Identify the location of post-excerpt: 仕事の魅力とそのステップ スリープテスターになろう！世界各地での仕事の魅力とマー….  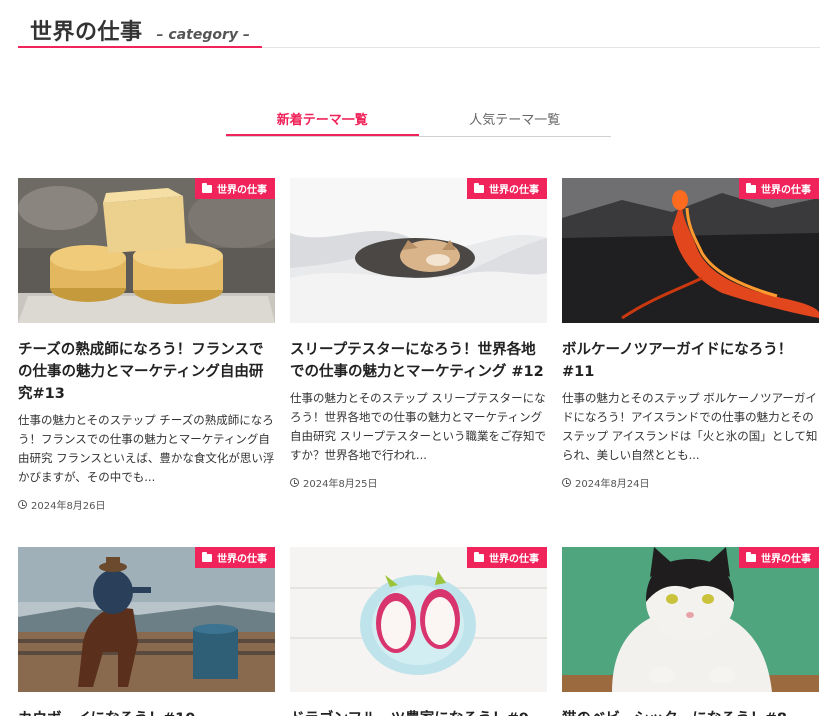
(418, 426).